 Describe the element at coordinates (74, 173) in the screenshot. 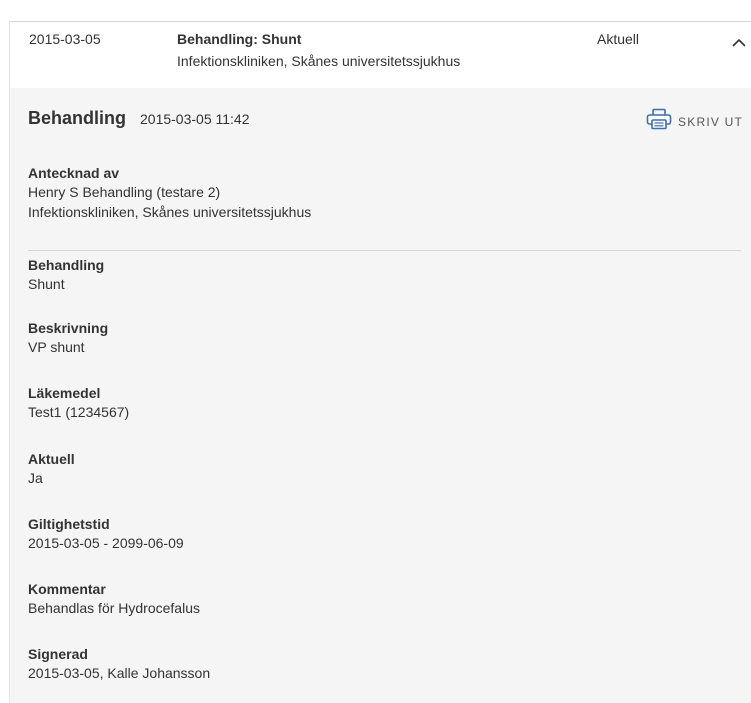

I see `author-label: Antecknad av` at that location.